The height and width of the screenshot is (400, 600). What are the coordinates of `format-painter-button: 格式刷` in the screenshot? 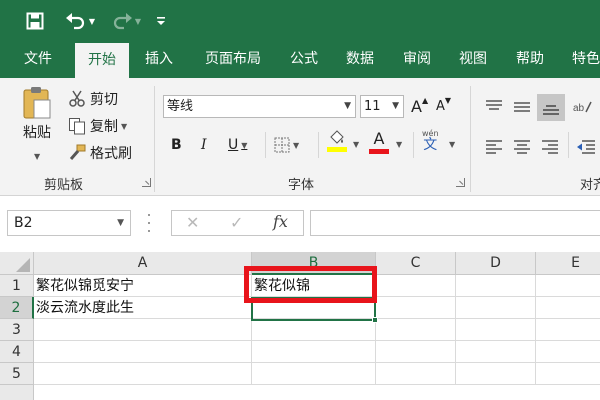 It's located at (100, 153).